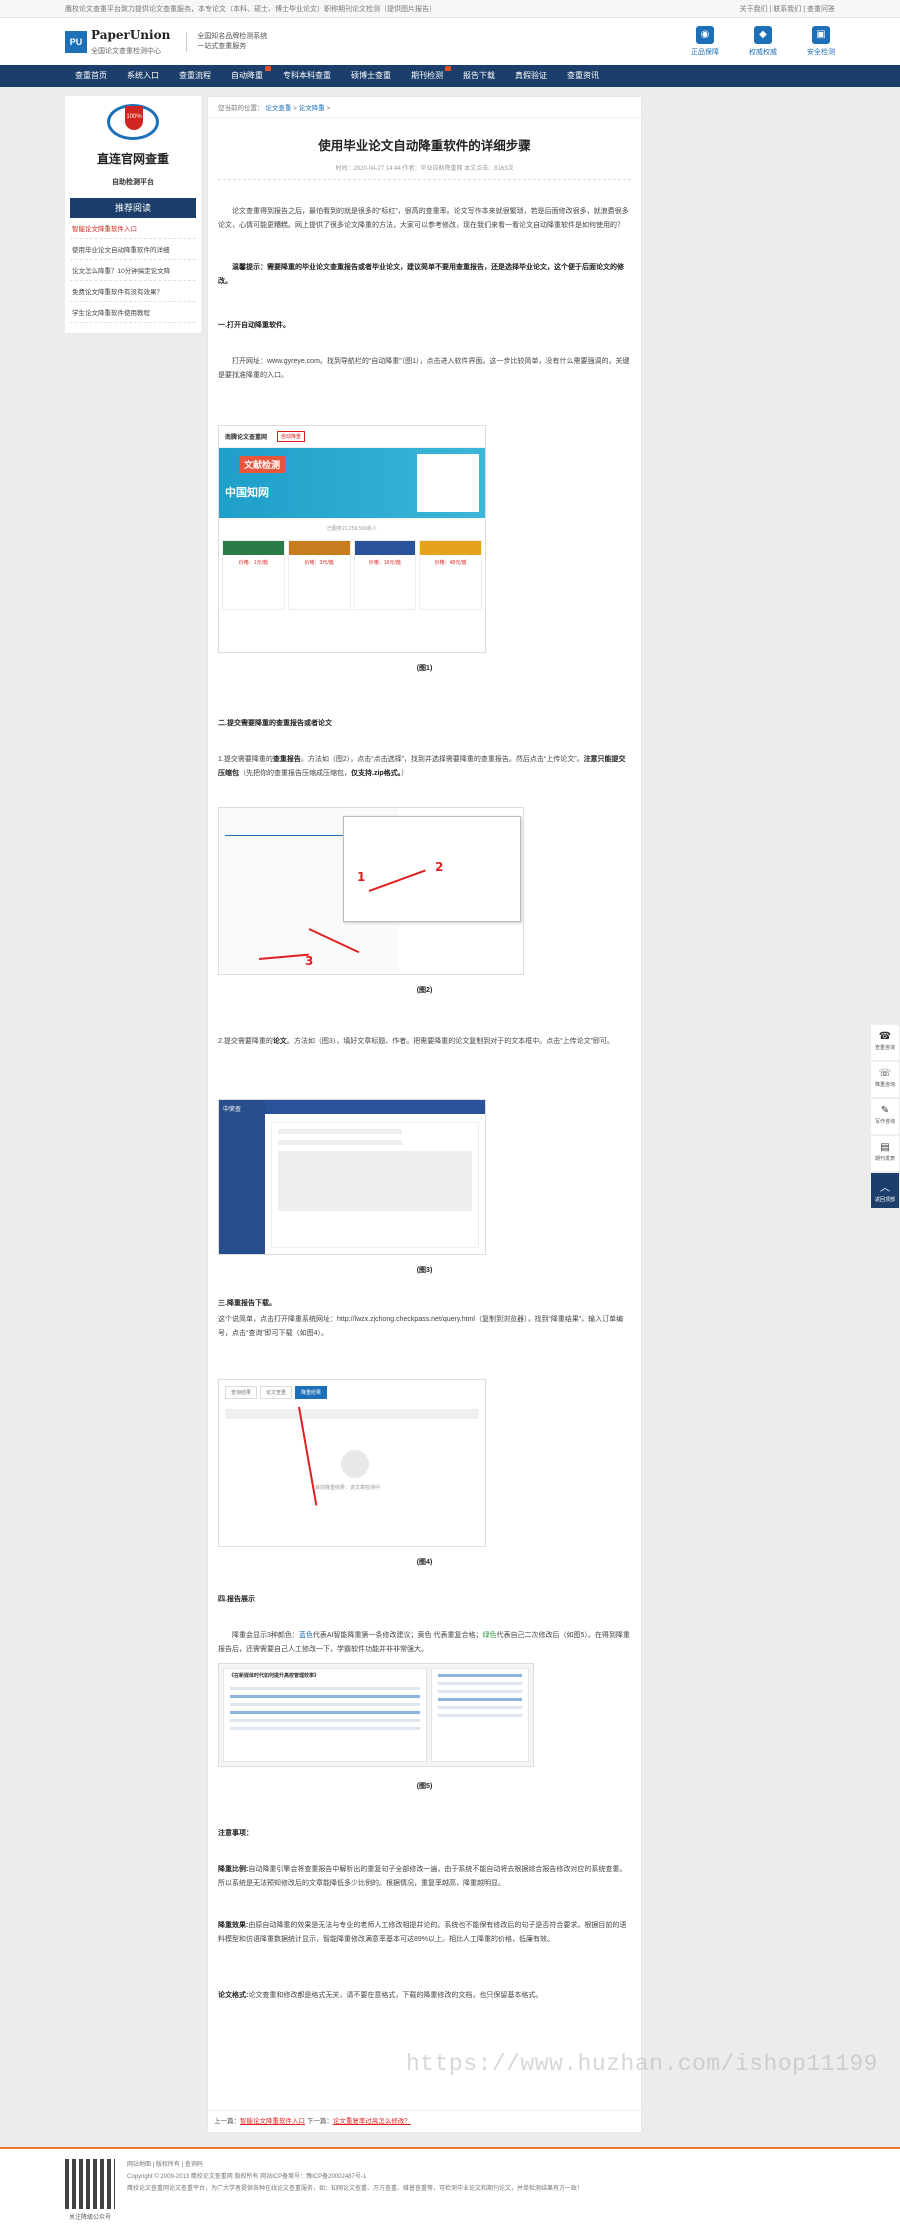 This screenshot has width=900, height=2236. What do you see at coordinates (427, 76) in the screenshot?
I see `nav-journal-check: 期刊检测` at bounding box center [427, 76].